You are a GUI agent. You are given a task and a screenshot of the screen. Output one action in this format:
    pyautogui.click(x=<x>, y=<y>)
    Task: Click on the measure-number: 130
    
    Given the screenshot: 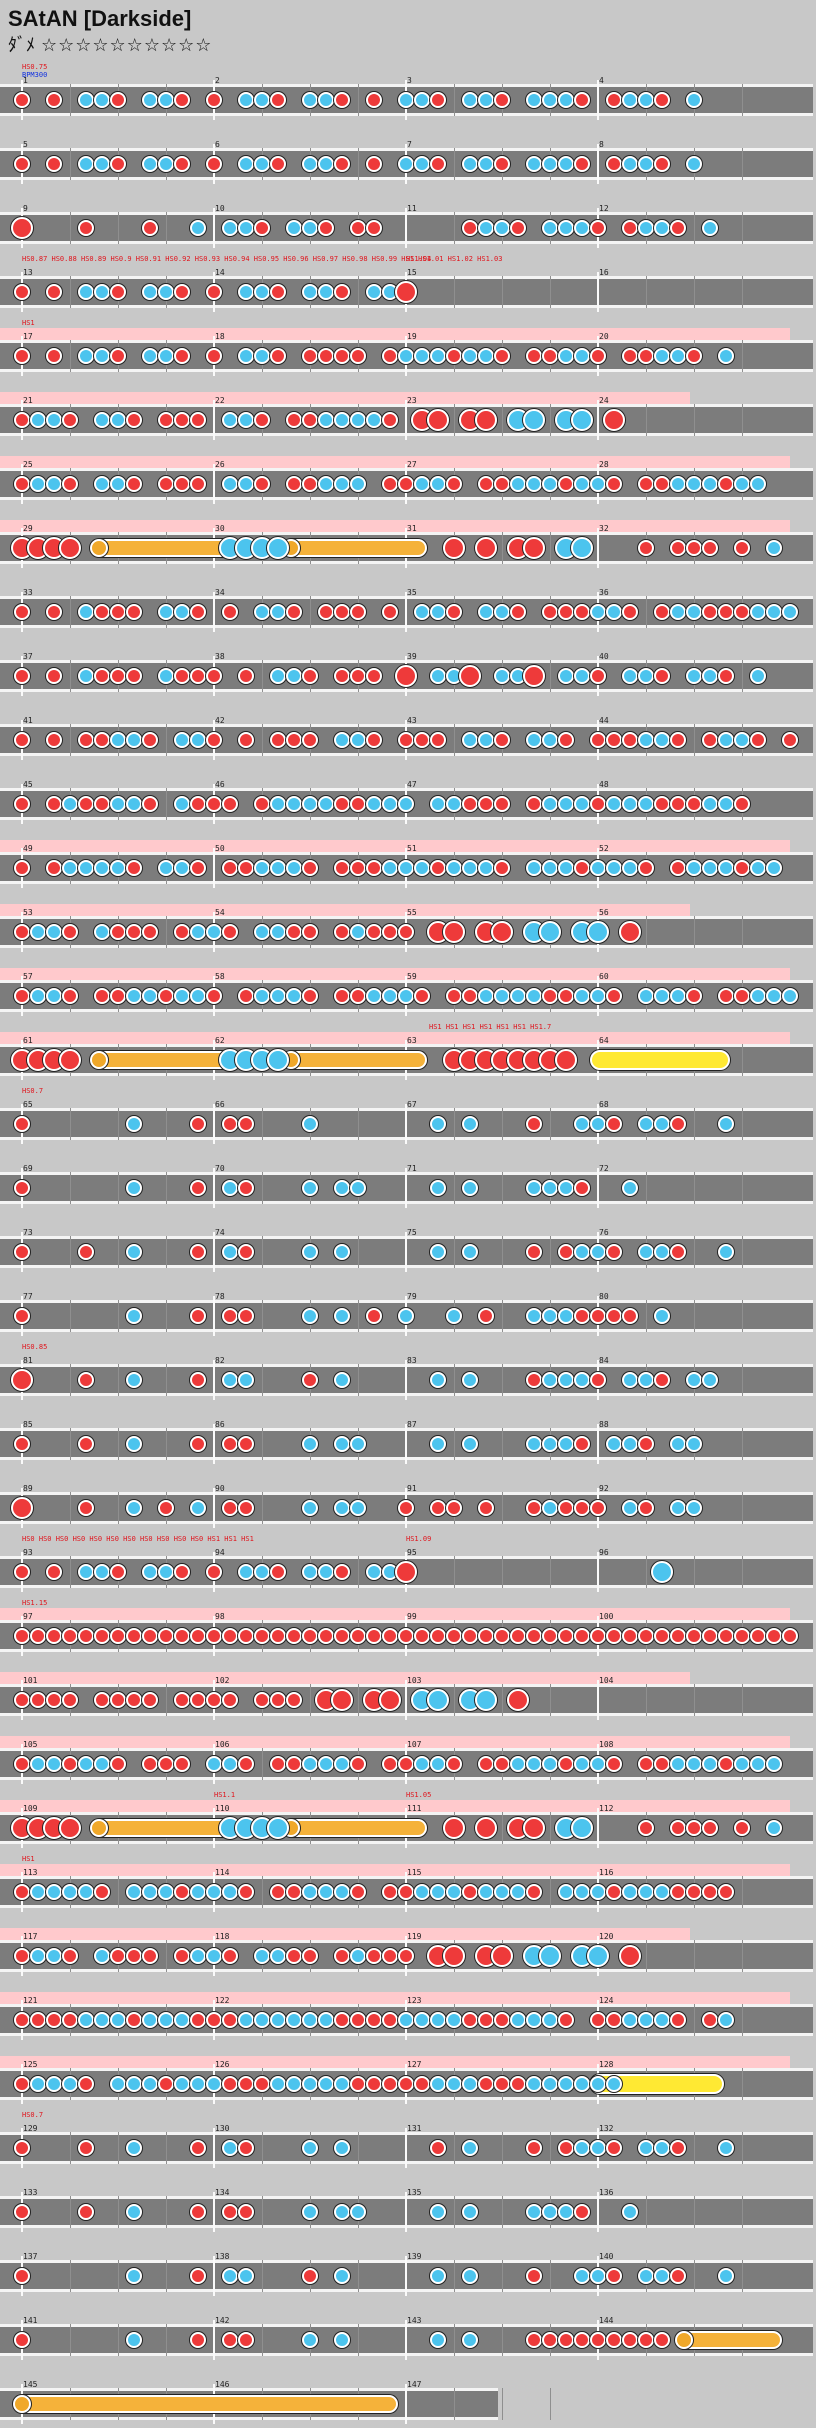 What is the action you would take?
    pyautogui.click(x=222, y=2128)
    